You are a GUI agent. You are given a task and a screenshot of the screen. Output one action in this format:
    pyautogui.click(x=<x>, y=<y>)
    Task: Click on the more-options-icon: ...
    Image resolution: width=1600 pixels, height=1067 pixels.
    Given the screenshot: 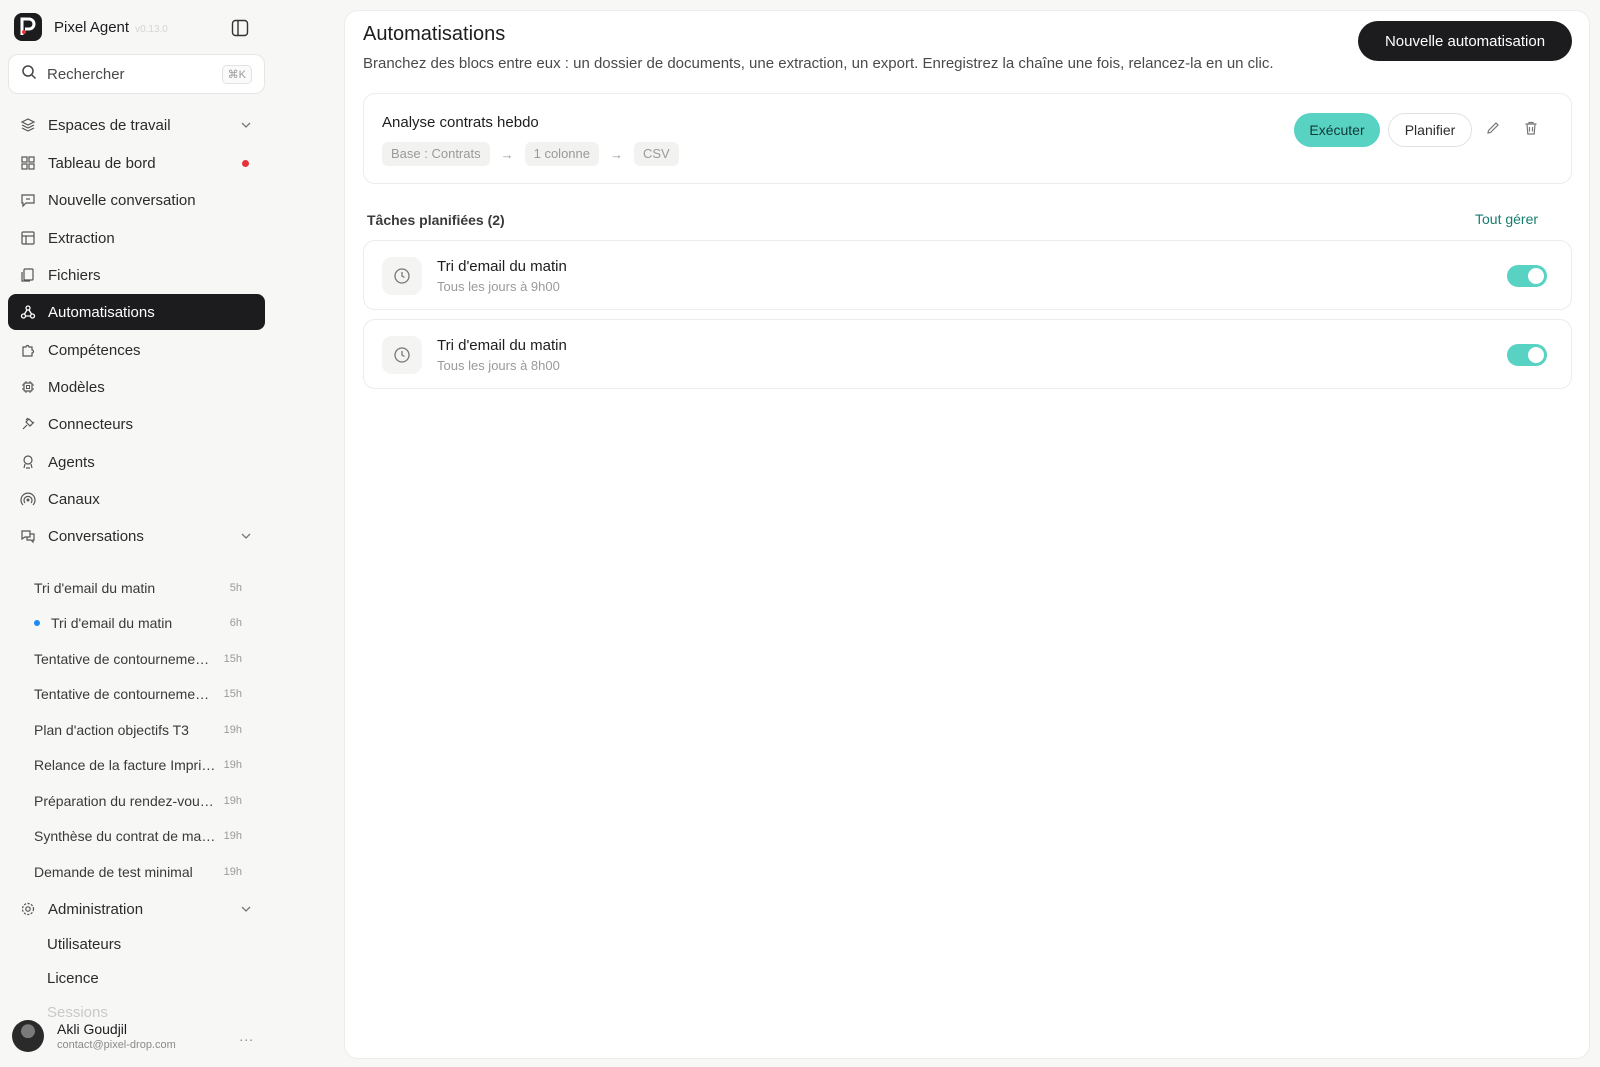 What is the action you would take?
    pyautogui.click(x=246, y=1036)
    